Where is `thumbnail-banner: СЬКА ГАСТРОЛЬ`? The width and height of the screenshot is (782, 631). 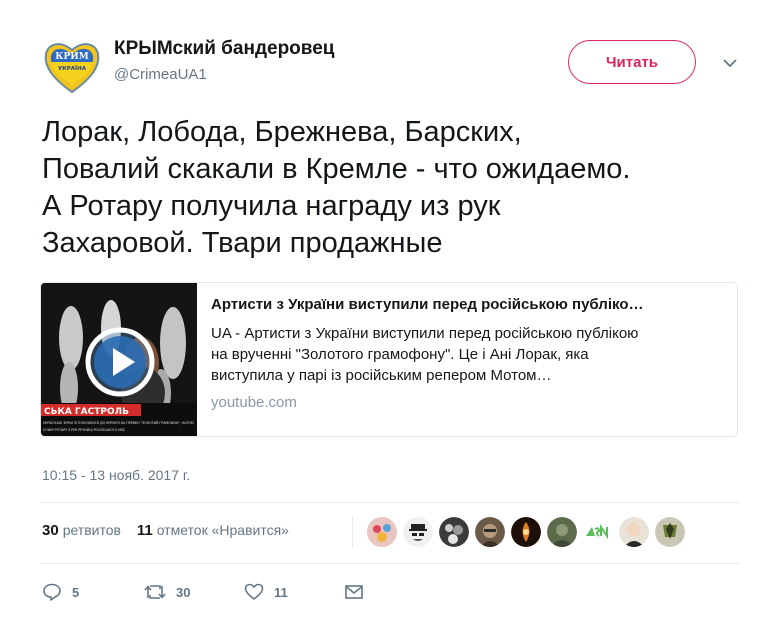
thumbnail-banner: СЬКА ГАСТРОЛЬ is located at coordinates (86, 412).